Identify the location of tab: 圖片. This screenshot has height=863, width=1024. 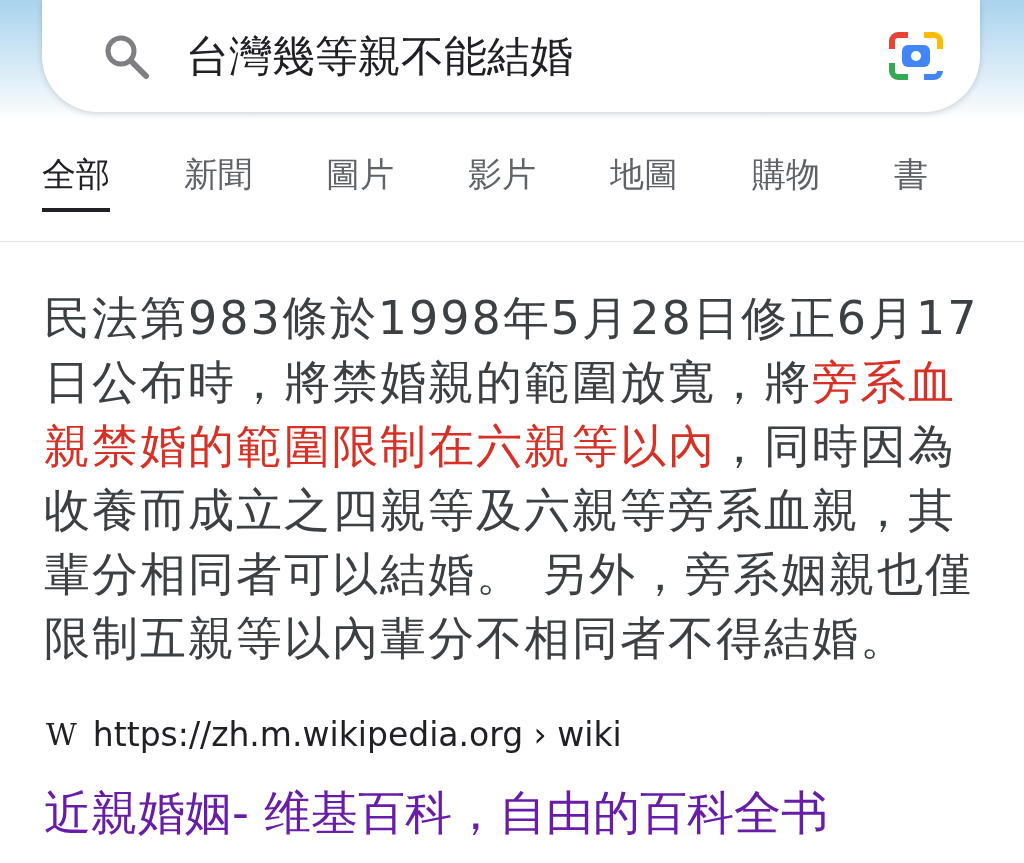
(360, 182).